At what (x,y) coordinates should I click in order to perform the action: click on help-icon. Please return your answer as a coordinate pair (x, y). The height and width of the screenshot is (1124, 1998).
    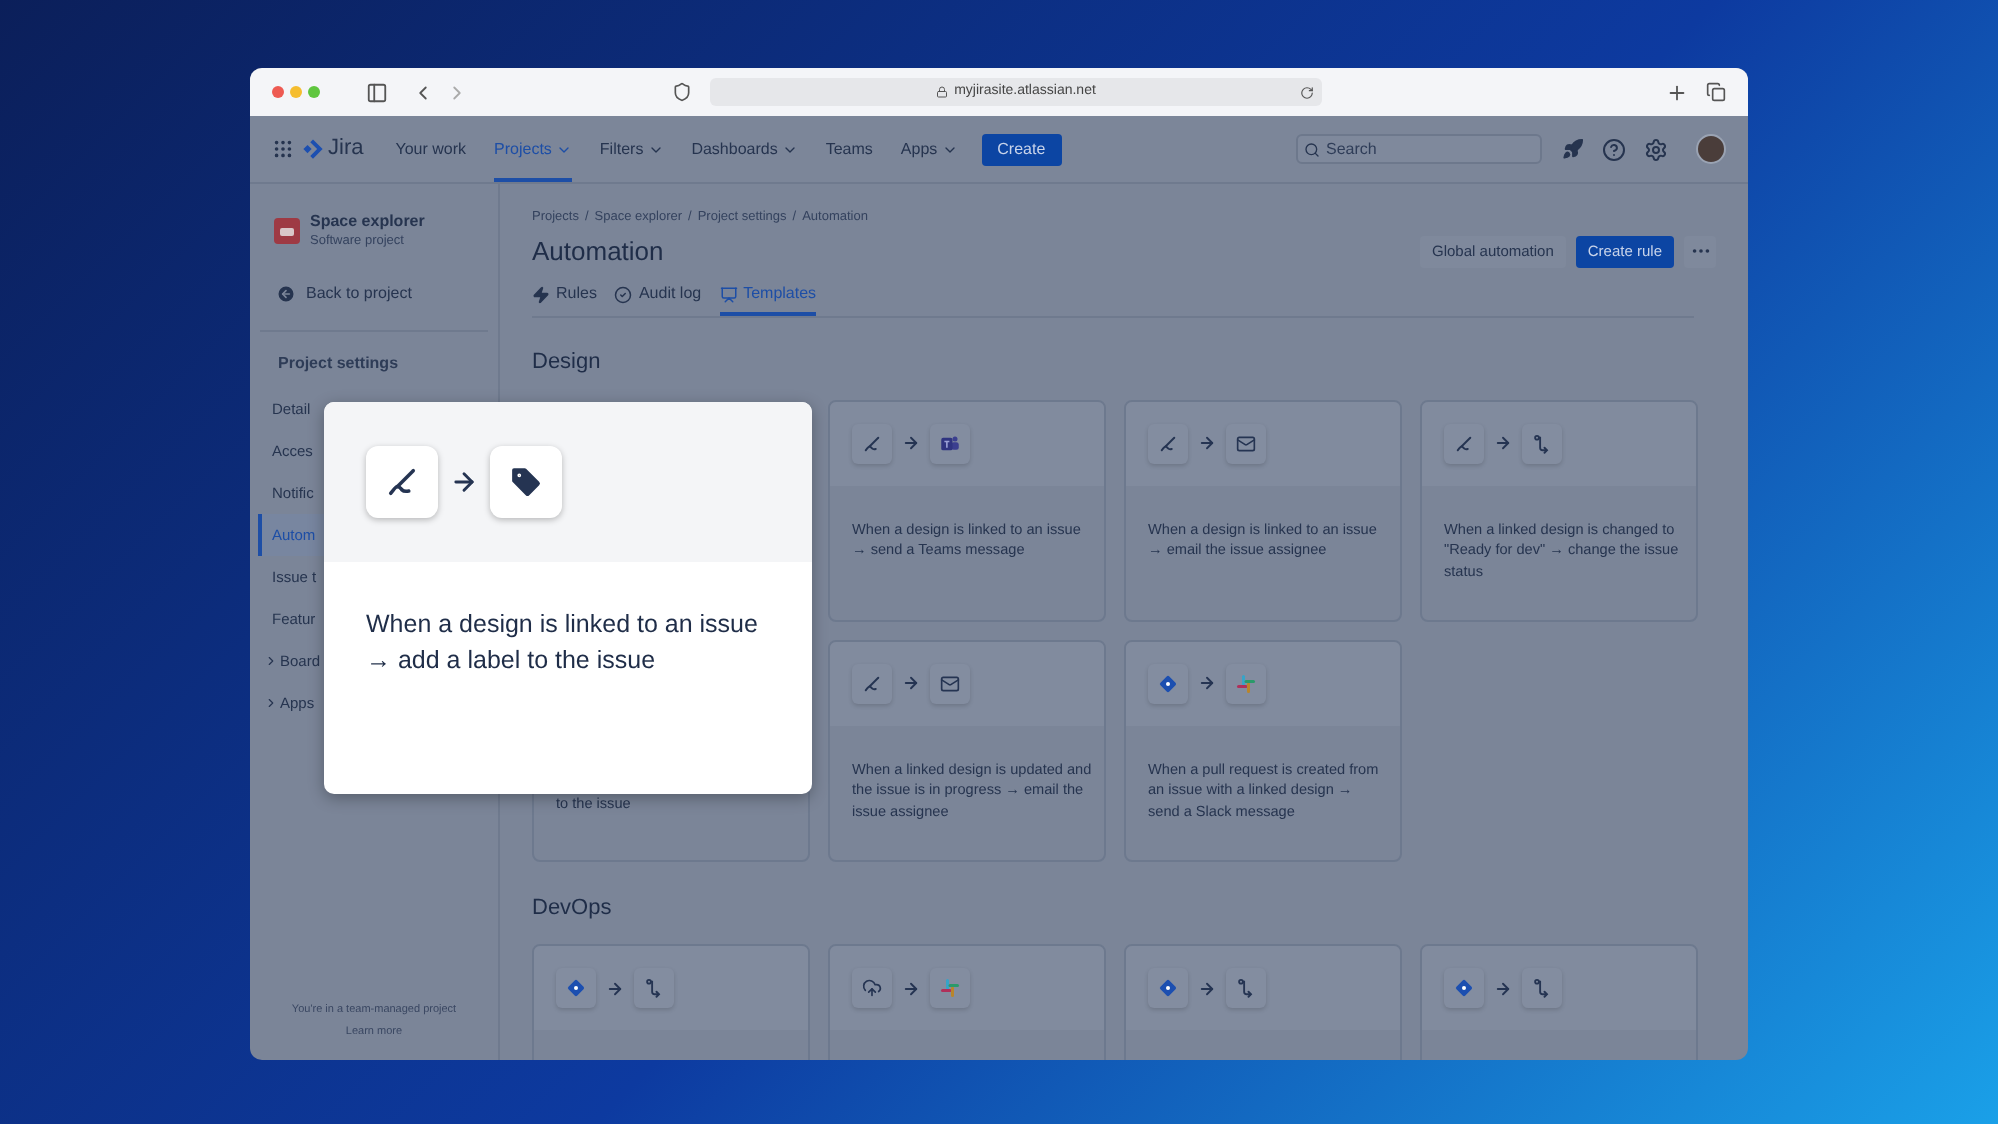
    Looking at the image, I should click on (1614, 149).